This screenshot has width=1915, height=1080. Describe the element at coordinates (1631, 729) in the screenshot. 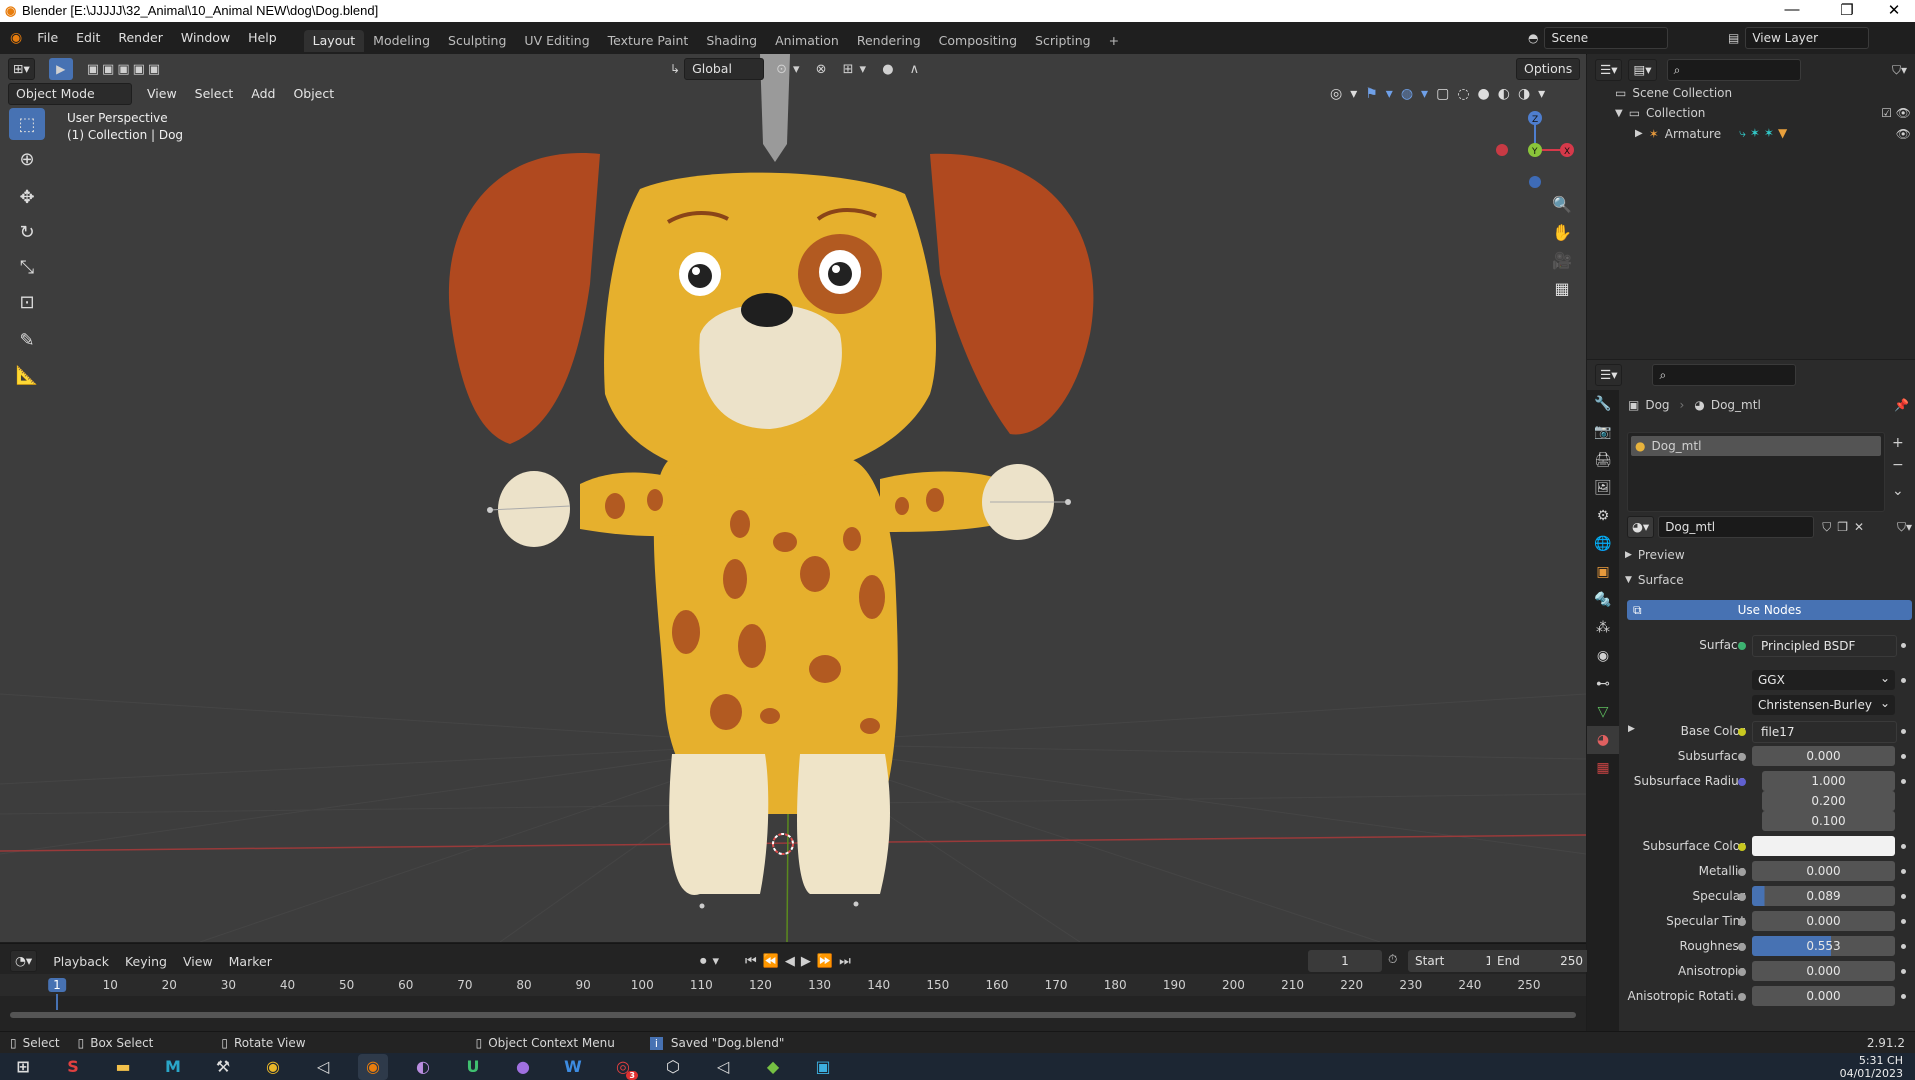

I see `expand-arrow-icon: ▶` at that location.